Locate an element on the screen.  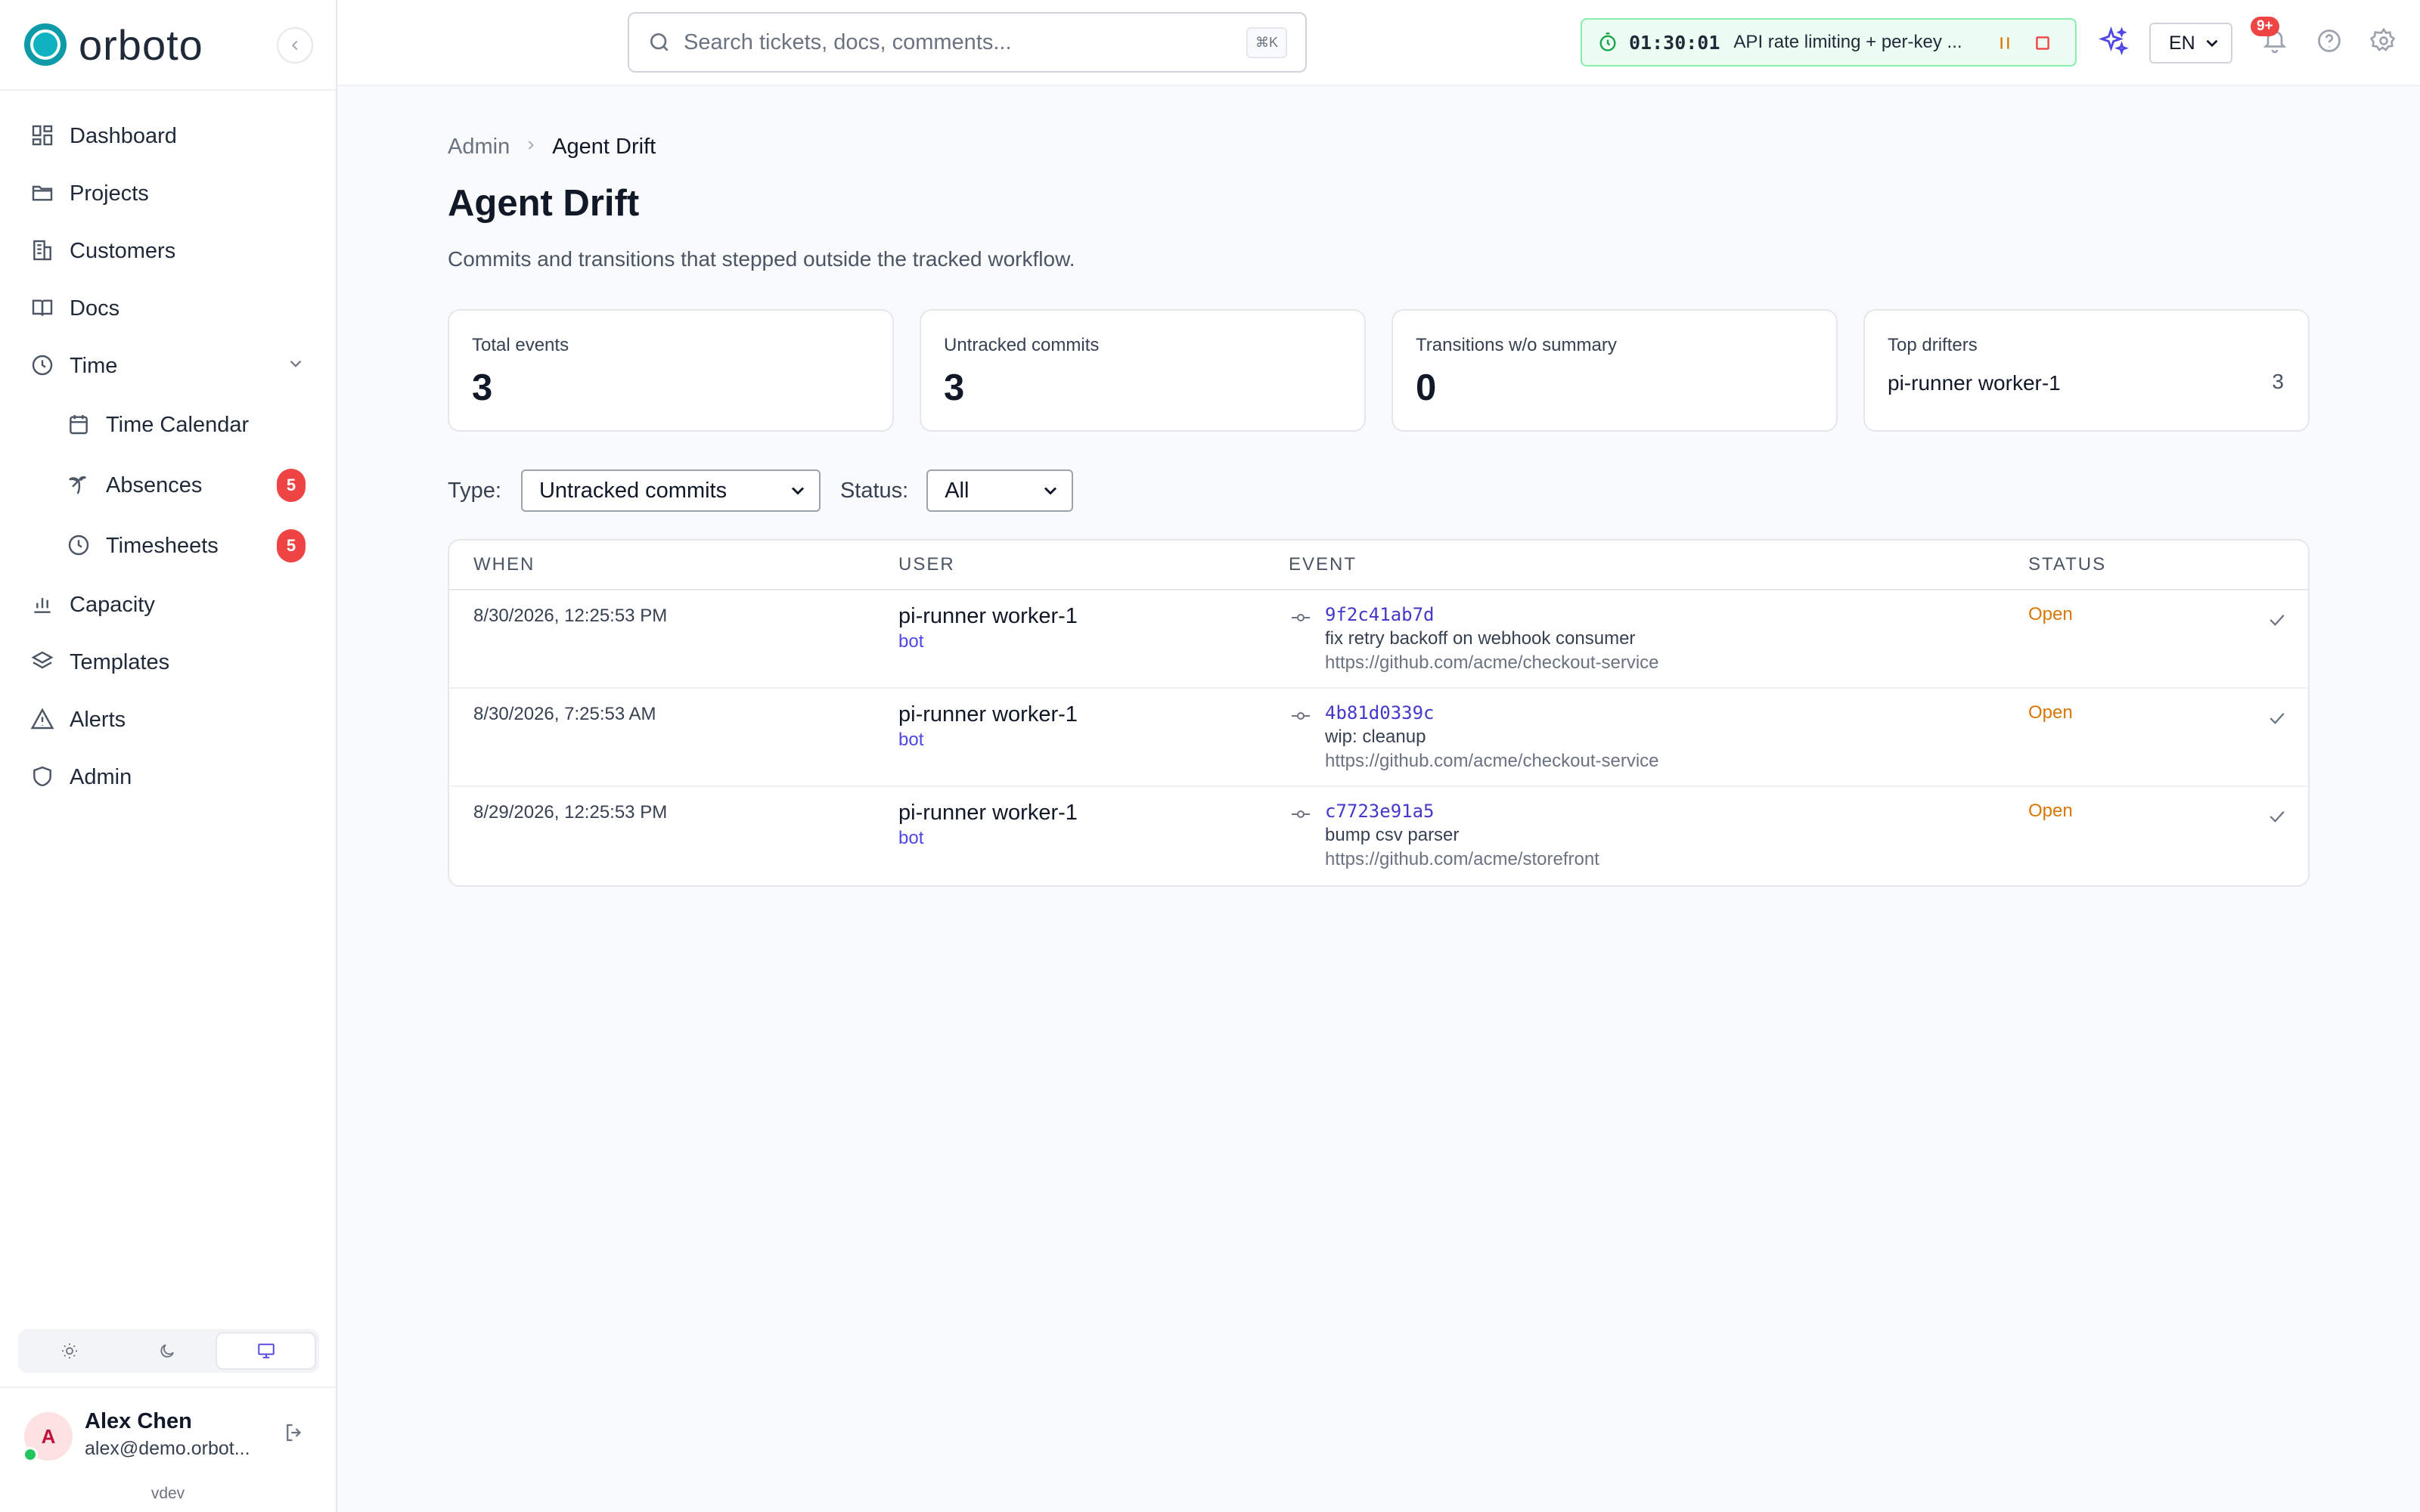
timer-time: 01:30:01 is located at coordinates (1674, 42).